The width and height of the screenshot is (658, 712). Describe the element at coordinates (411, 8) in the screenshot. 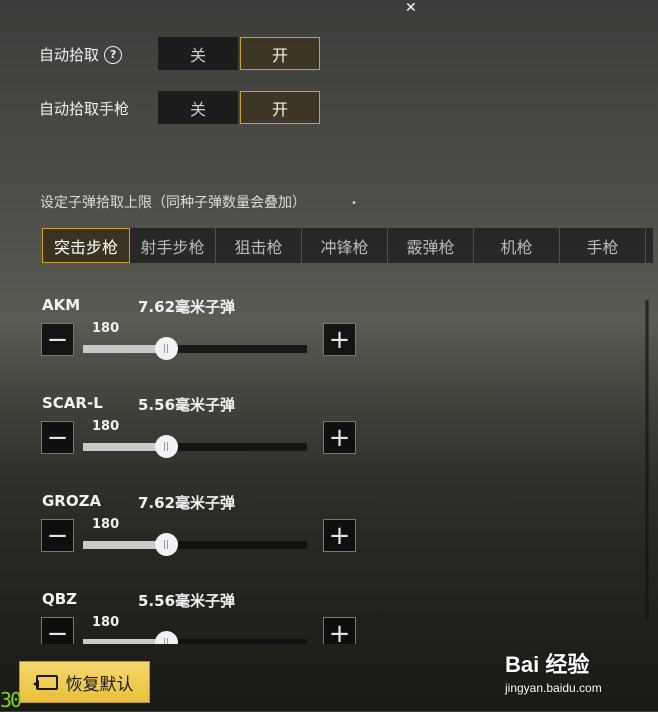

I see `mouse-cursor-icon: ✕` at that location.